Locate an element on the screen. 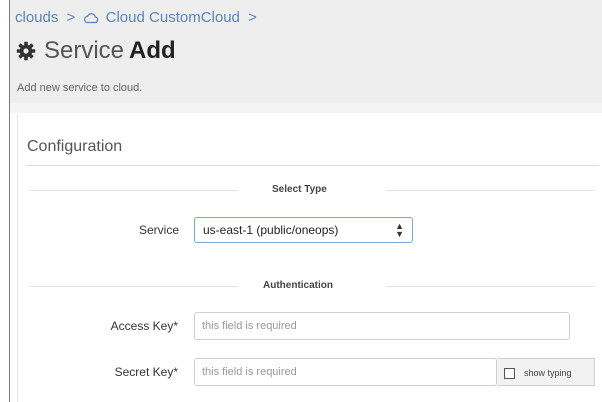 Image resolution: width=602 pixels, height=402 pixels. title-text: Service is located at coordinates (84, 50).